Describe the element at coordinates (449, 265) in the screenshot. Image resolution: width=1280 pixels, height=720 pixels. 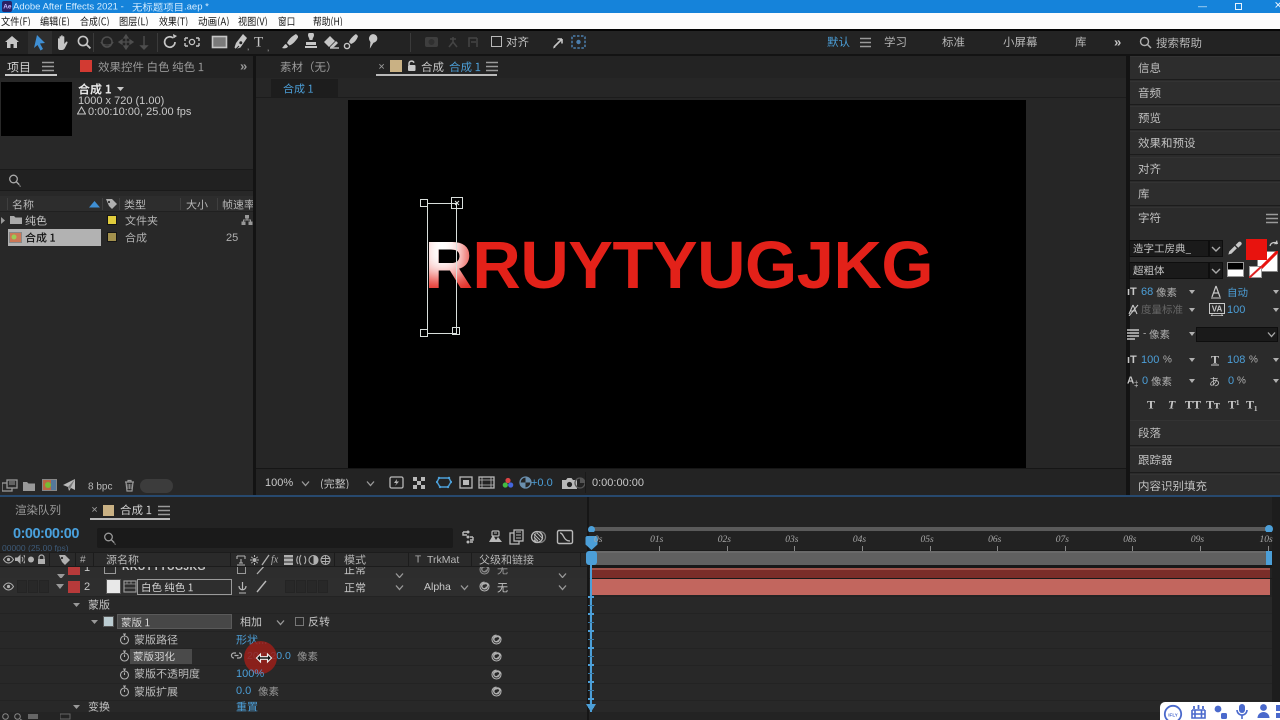
I see `svg-text: R` at that location.